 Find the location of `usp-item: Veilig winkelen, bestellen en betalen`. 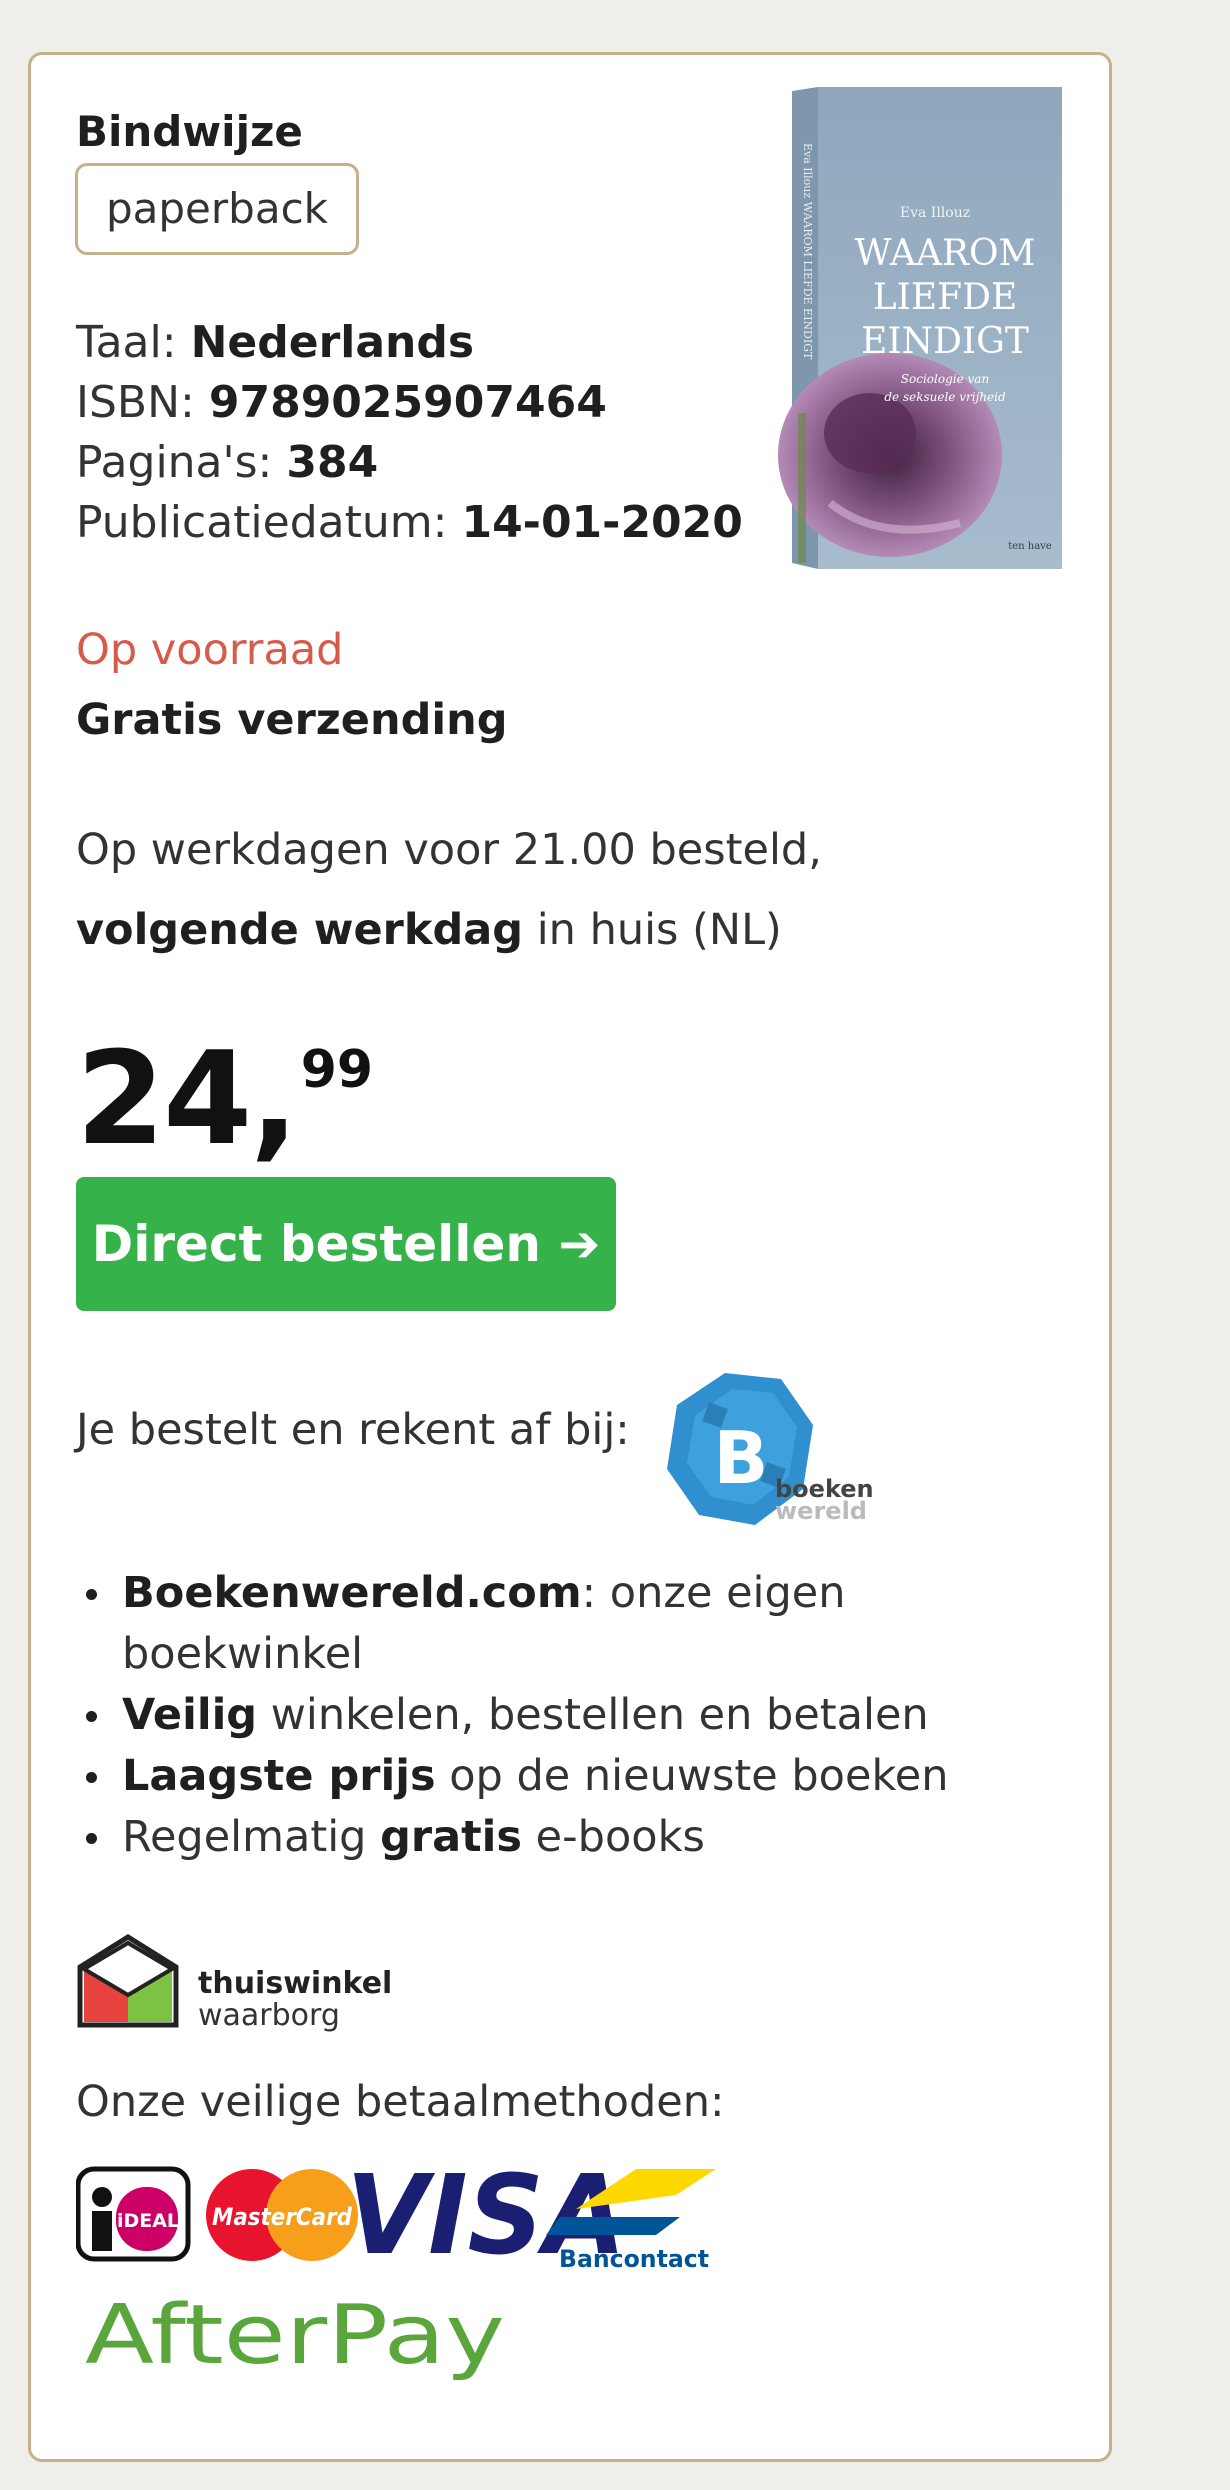

usp-item: Veilig winkelen, bestellen en betalen is located at coordinates (604, 1715).